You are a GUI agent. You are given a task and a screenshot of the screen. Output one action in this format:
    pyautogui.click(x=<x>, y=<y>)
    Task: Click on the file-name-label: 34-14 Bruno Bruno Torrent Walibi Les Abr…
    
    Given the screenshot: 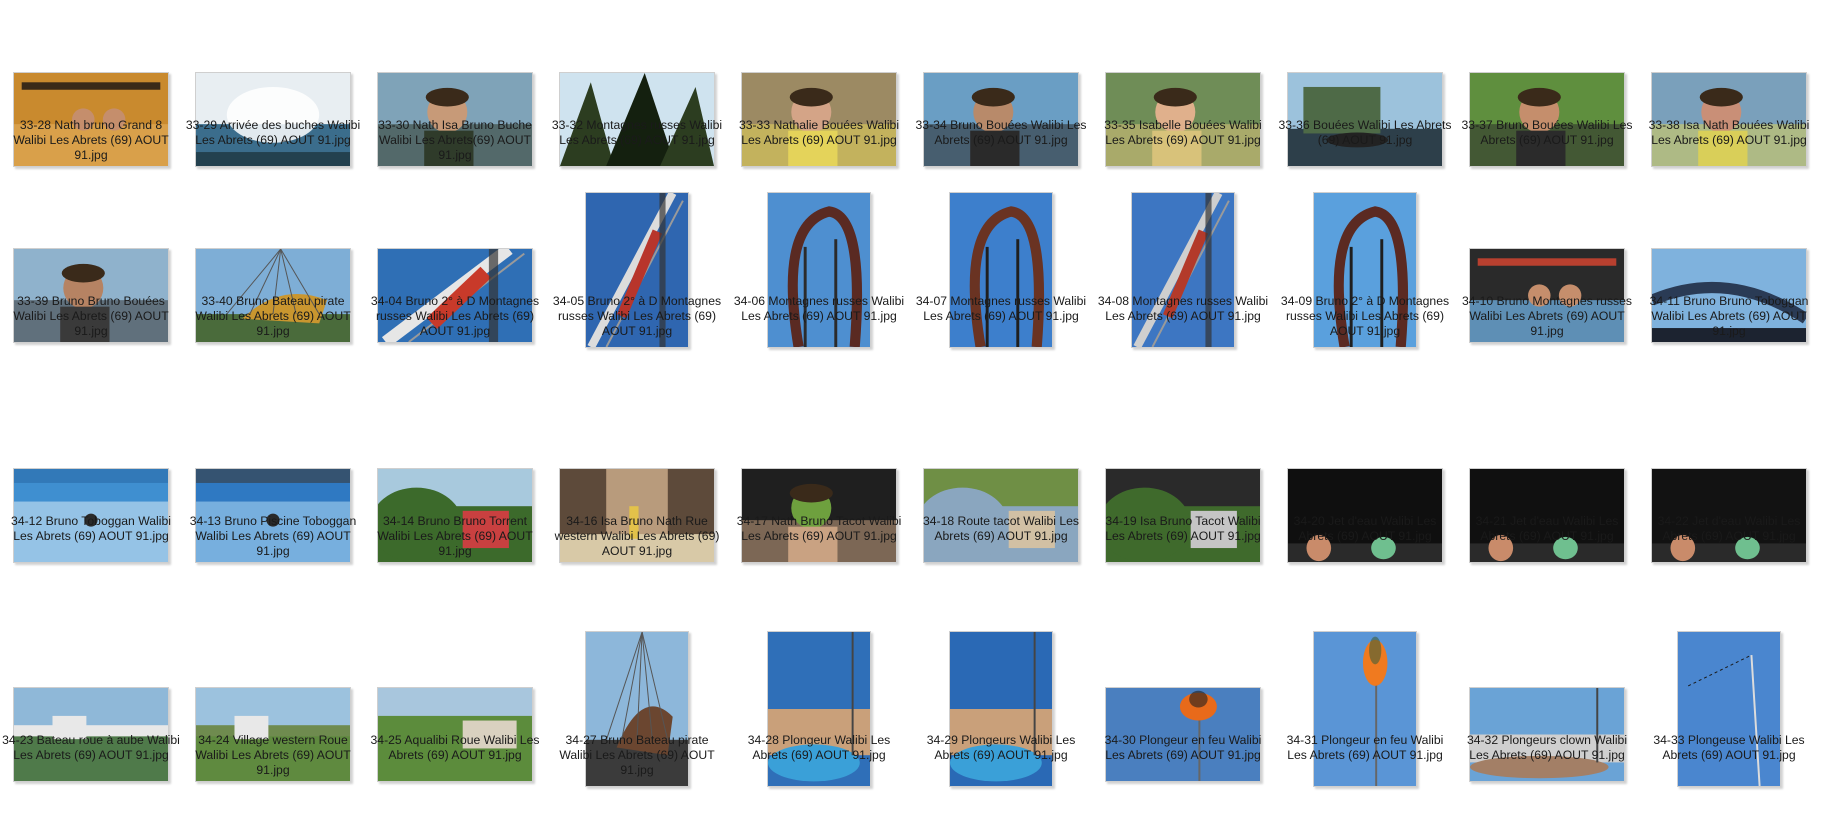 What is the action you would take?
    pyautogui.click(x=455, y=536)
    